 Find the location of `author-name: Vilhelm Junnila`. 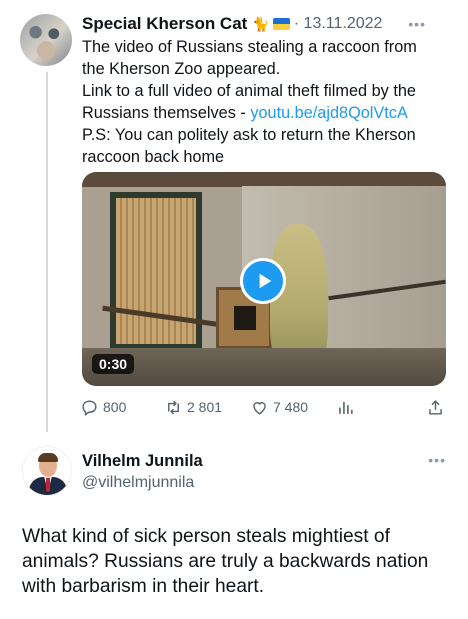

author-name: Vilhelm Junnila is located at coordinates (142, 461).